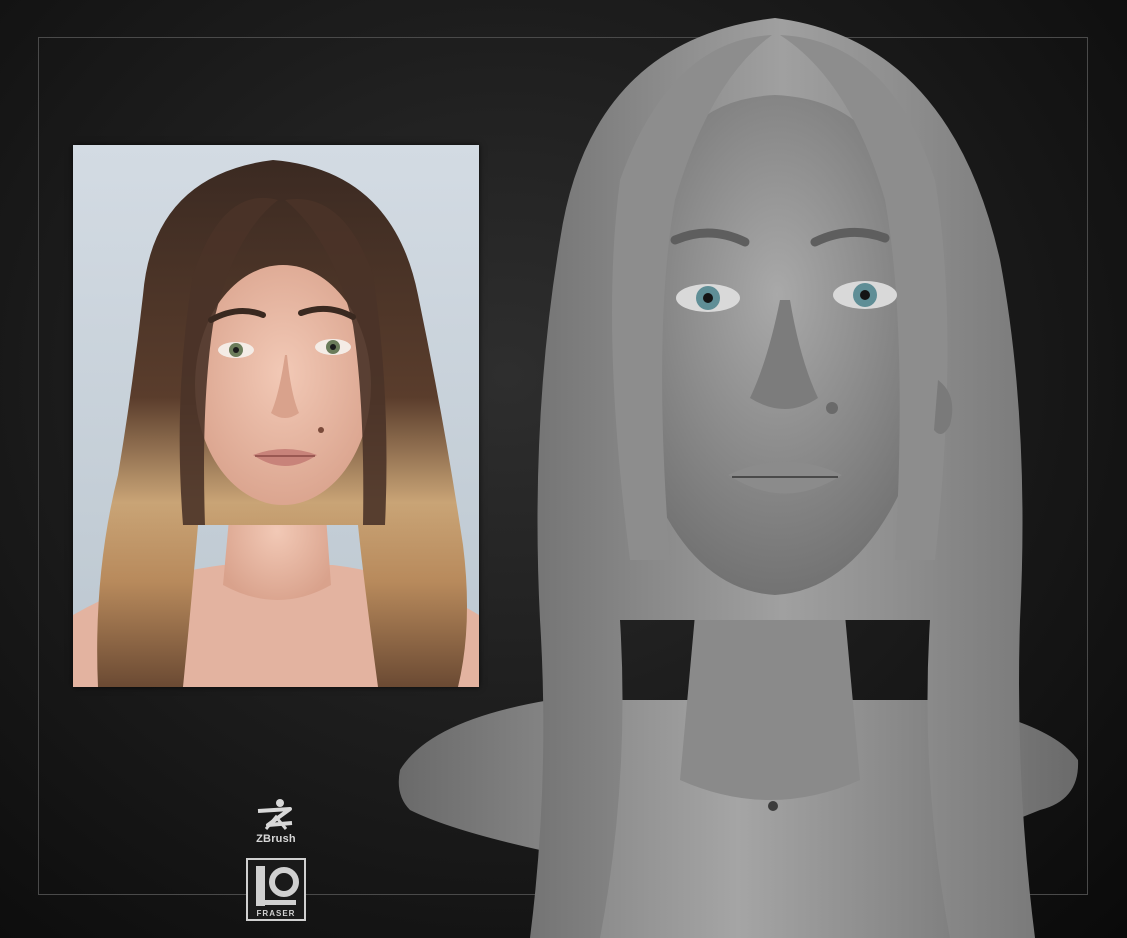 This screenshot has width=1127, height=938. I want to click on fraser-logo-icon: FRASER, so click(277, 892).